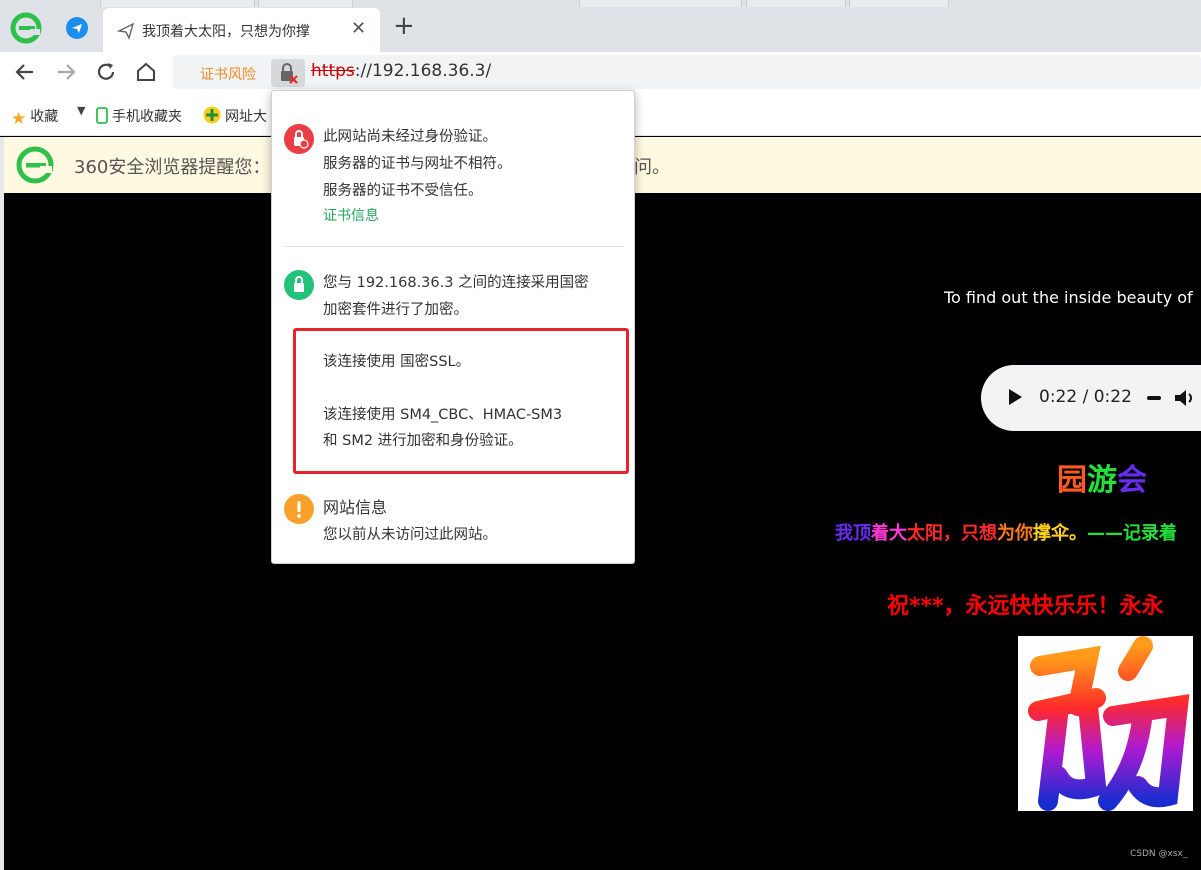 Image resolution: width=1201 pixels, height=870 pixels. Describe the element at coordinates (395, 310) in the screenshot. I see `encryption-line: 加密套件进行了加密。` at that location.